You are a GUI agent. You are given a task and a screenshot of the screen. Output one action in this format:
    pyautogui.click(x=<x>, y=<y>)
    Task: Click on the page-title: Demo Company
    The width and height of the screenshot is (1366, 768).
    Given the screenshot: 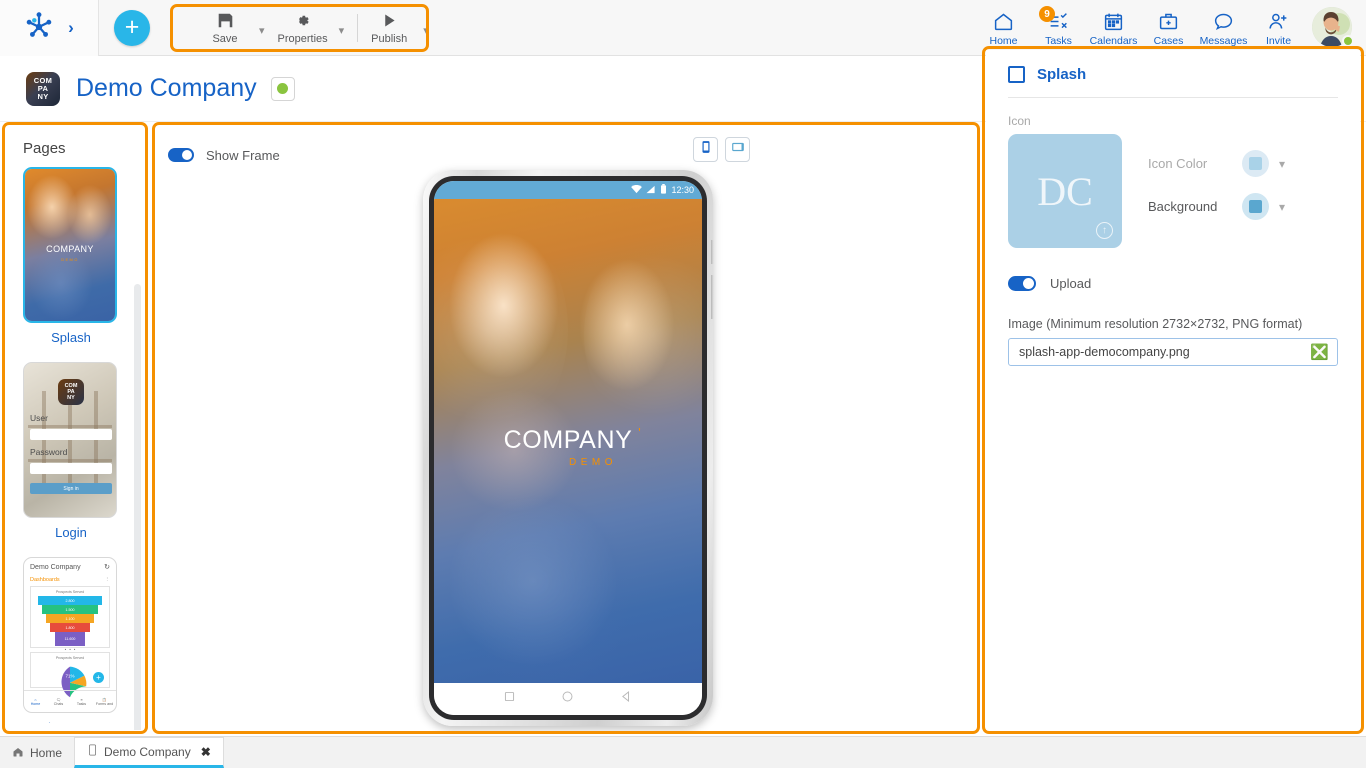 What is the action you would take?
    pyautogui.click(x=166, y=88)
    